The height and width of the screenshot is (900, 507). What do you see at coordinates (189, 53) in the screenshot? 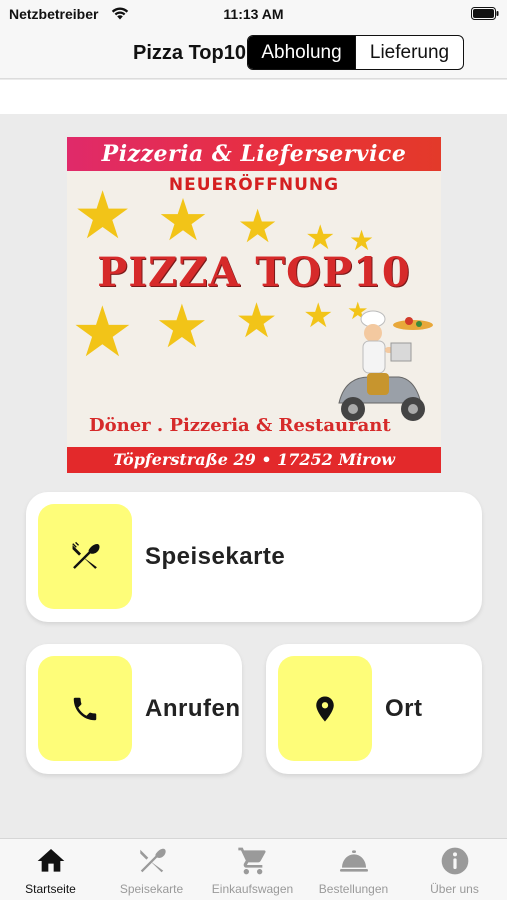
I see `page-title: Pizza Top10` at bounding box center [189, 53].